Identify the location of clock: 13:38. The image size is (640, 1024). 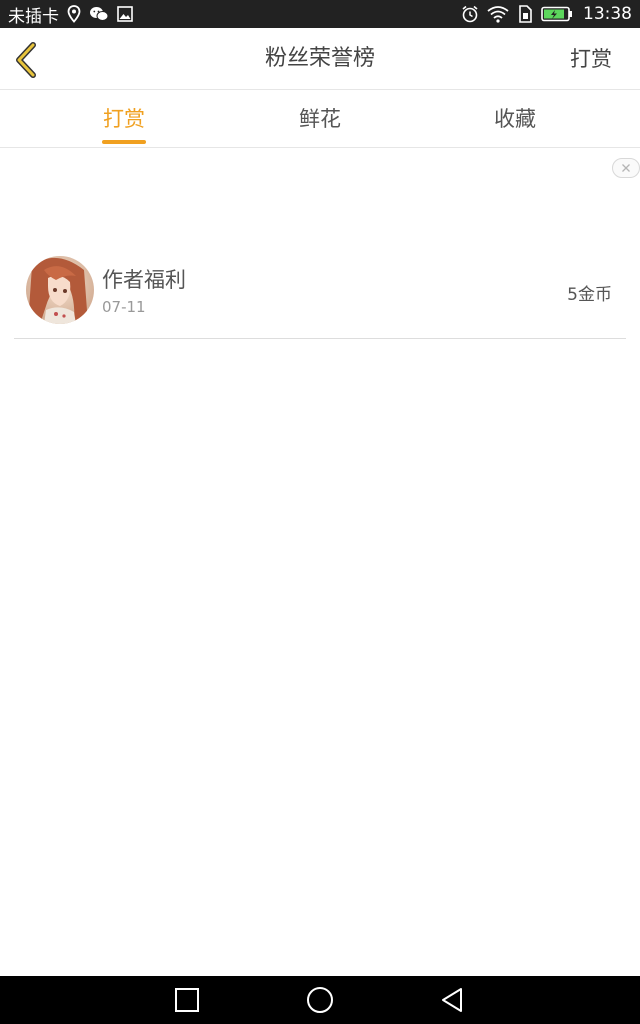
(607, 14).